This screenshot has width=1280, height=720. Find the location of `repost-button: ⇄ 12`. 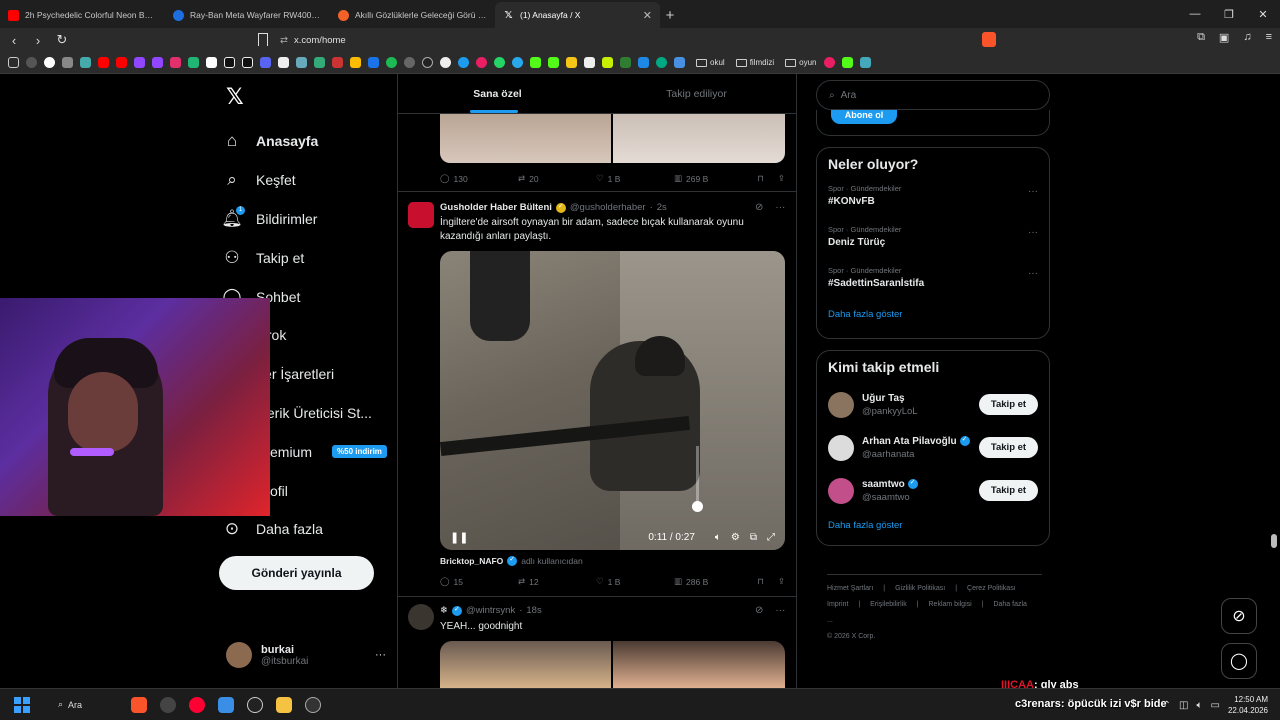

repost-button: ⇄ 12 is located at coordinates (557, 581).